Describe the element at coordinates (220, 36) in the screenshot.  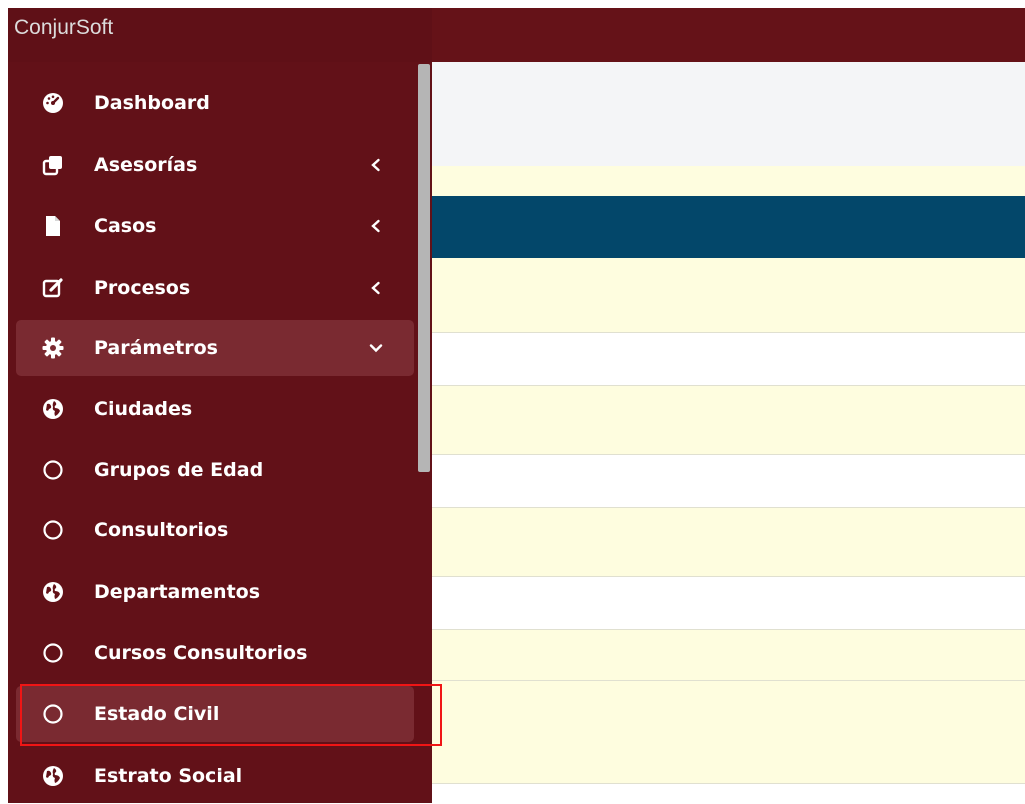
I see `brand-area: ConjurSoft` at that location.